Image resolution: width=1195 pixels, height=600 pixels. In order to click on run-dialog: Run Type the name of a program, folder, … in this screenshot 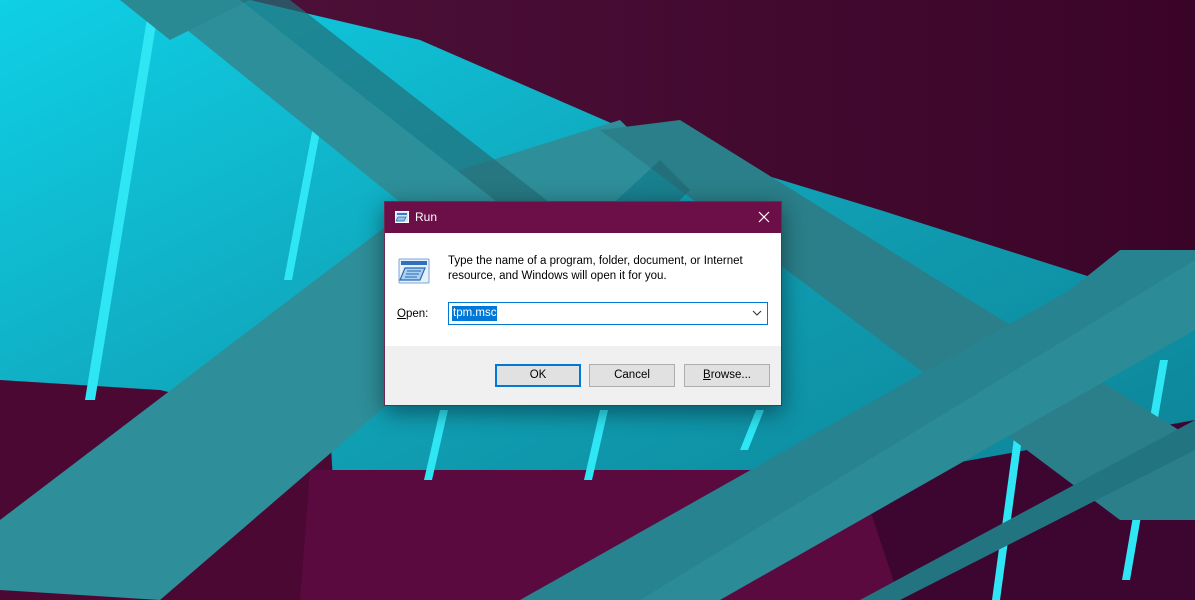, I will do `click(583, 303)`.